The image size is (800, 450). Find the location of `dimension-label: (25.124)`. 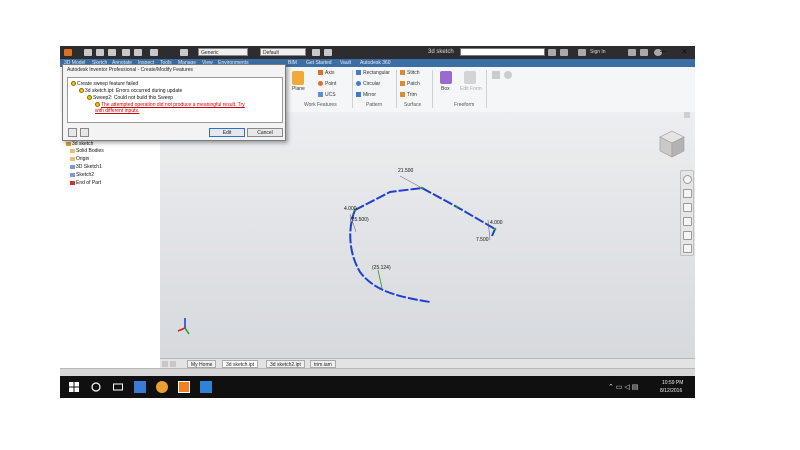

dimension-label: (25.124) is located at coordinates (381, 268).